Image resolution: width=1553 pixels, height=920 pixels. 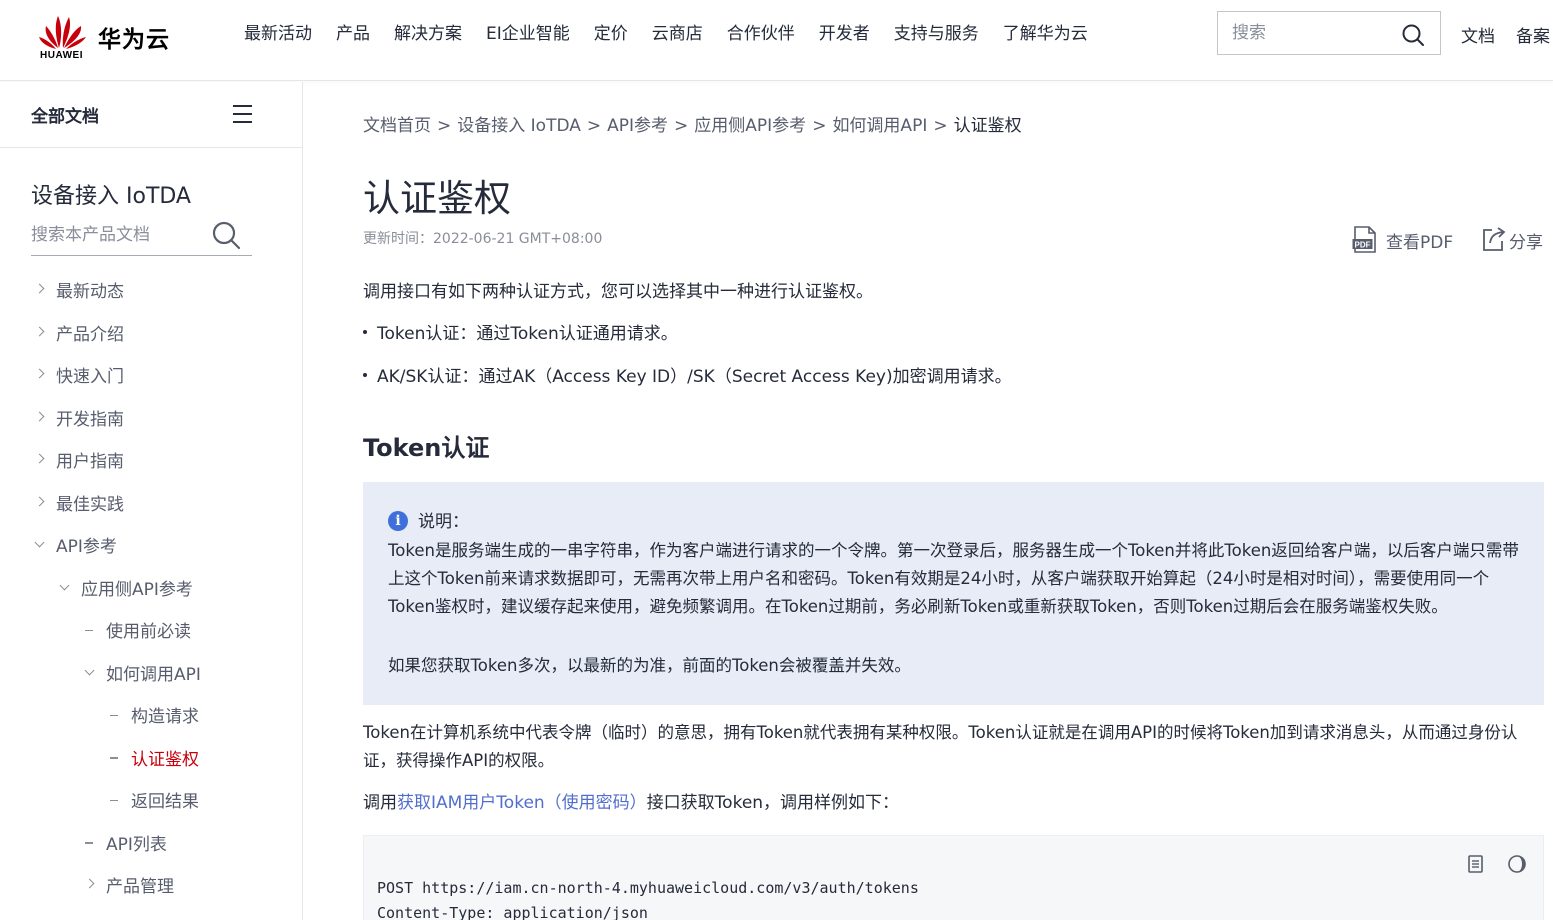 What do you see at coordinates (153, 674) in the screenshot?
I see `sidebar-item-label: 如何调用API` at bounding box center [153, 674].